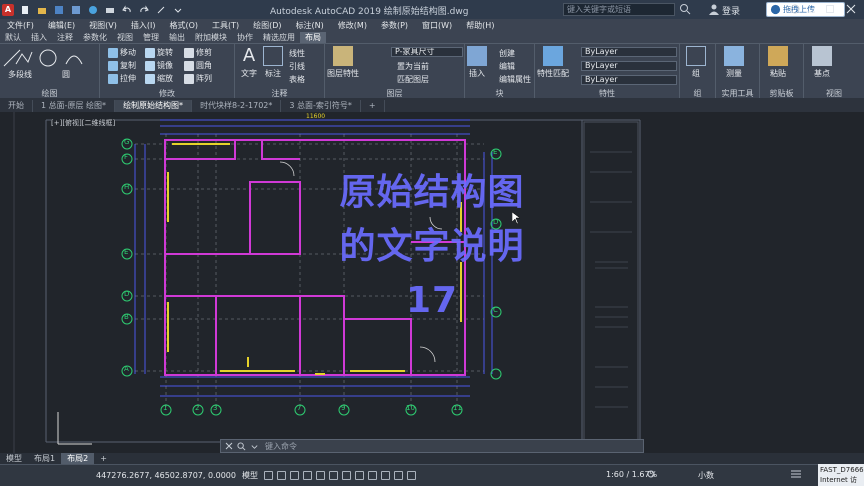  I want to click on menu-modify: 修改(M), so click(352, 25).